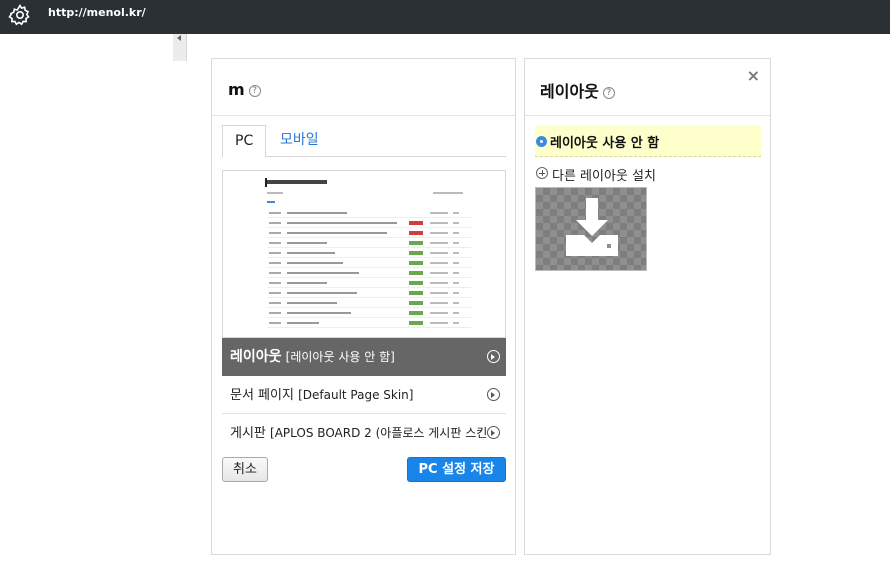 This screenshot has width=890, height=581. What do you see at coordinates (604, 176) in the screenshot?
I see `install-layout-label: 다른 레이아웃 설치` at bounding box center [604, 176].